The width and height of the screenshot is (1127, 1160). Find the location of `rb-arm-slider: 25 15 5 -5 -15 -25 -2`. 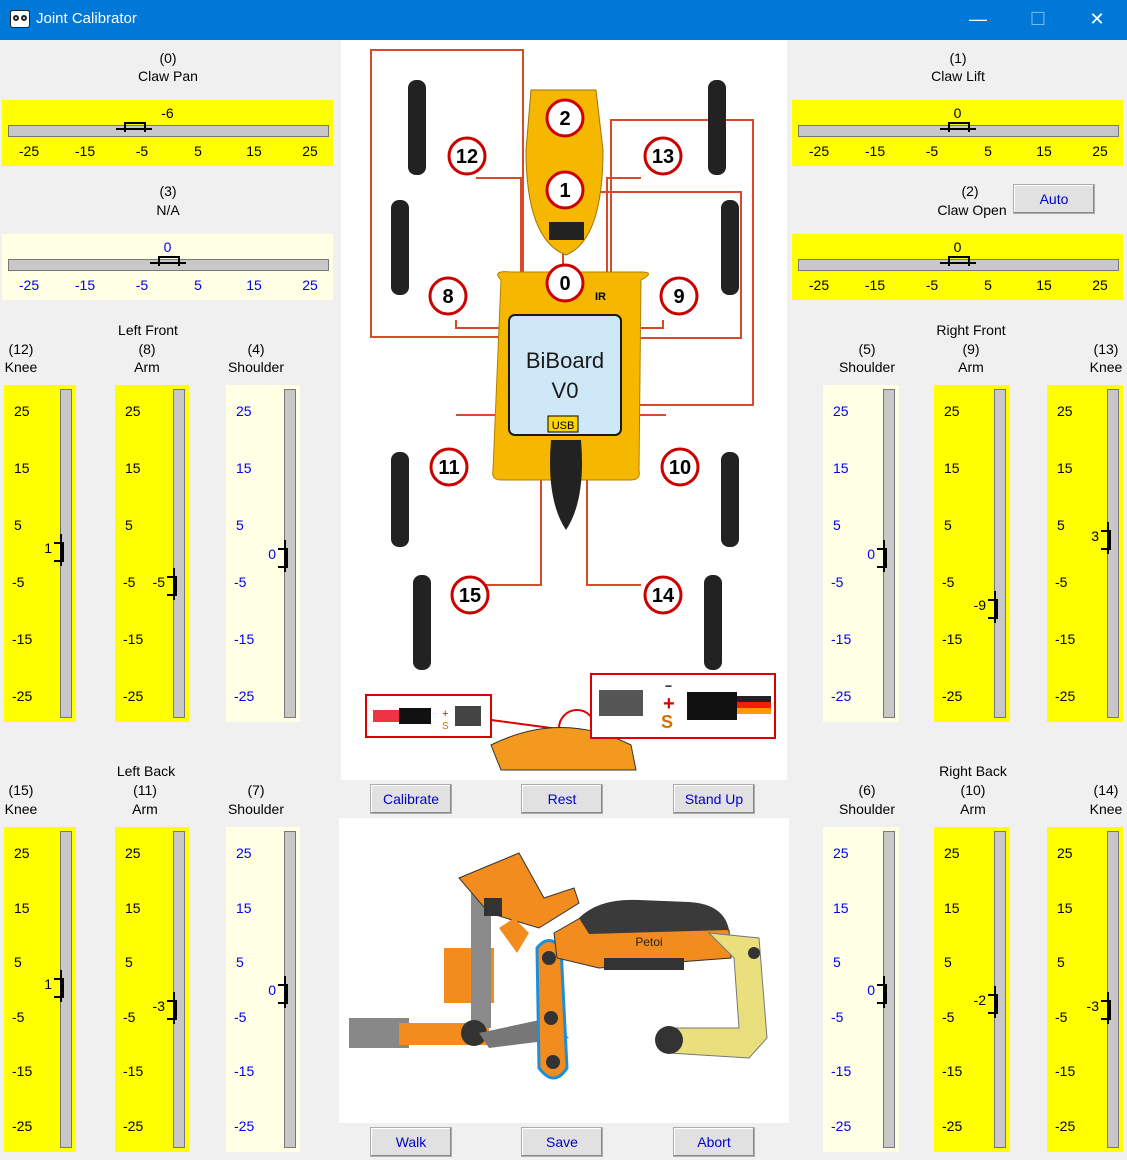

rb-arm-slider: 25 15 5 -5 -15 -25 -2 is located at coordinates (972, 989).